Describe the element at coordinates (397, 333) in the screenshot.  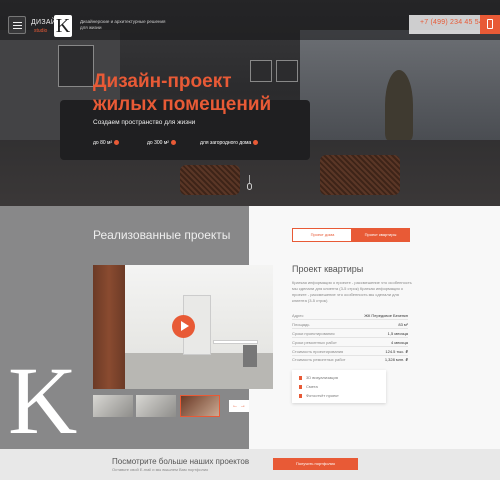
I see `spec-value: 1,5 месяца` at that location.